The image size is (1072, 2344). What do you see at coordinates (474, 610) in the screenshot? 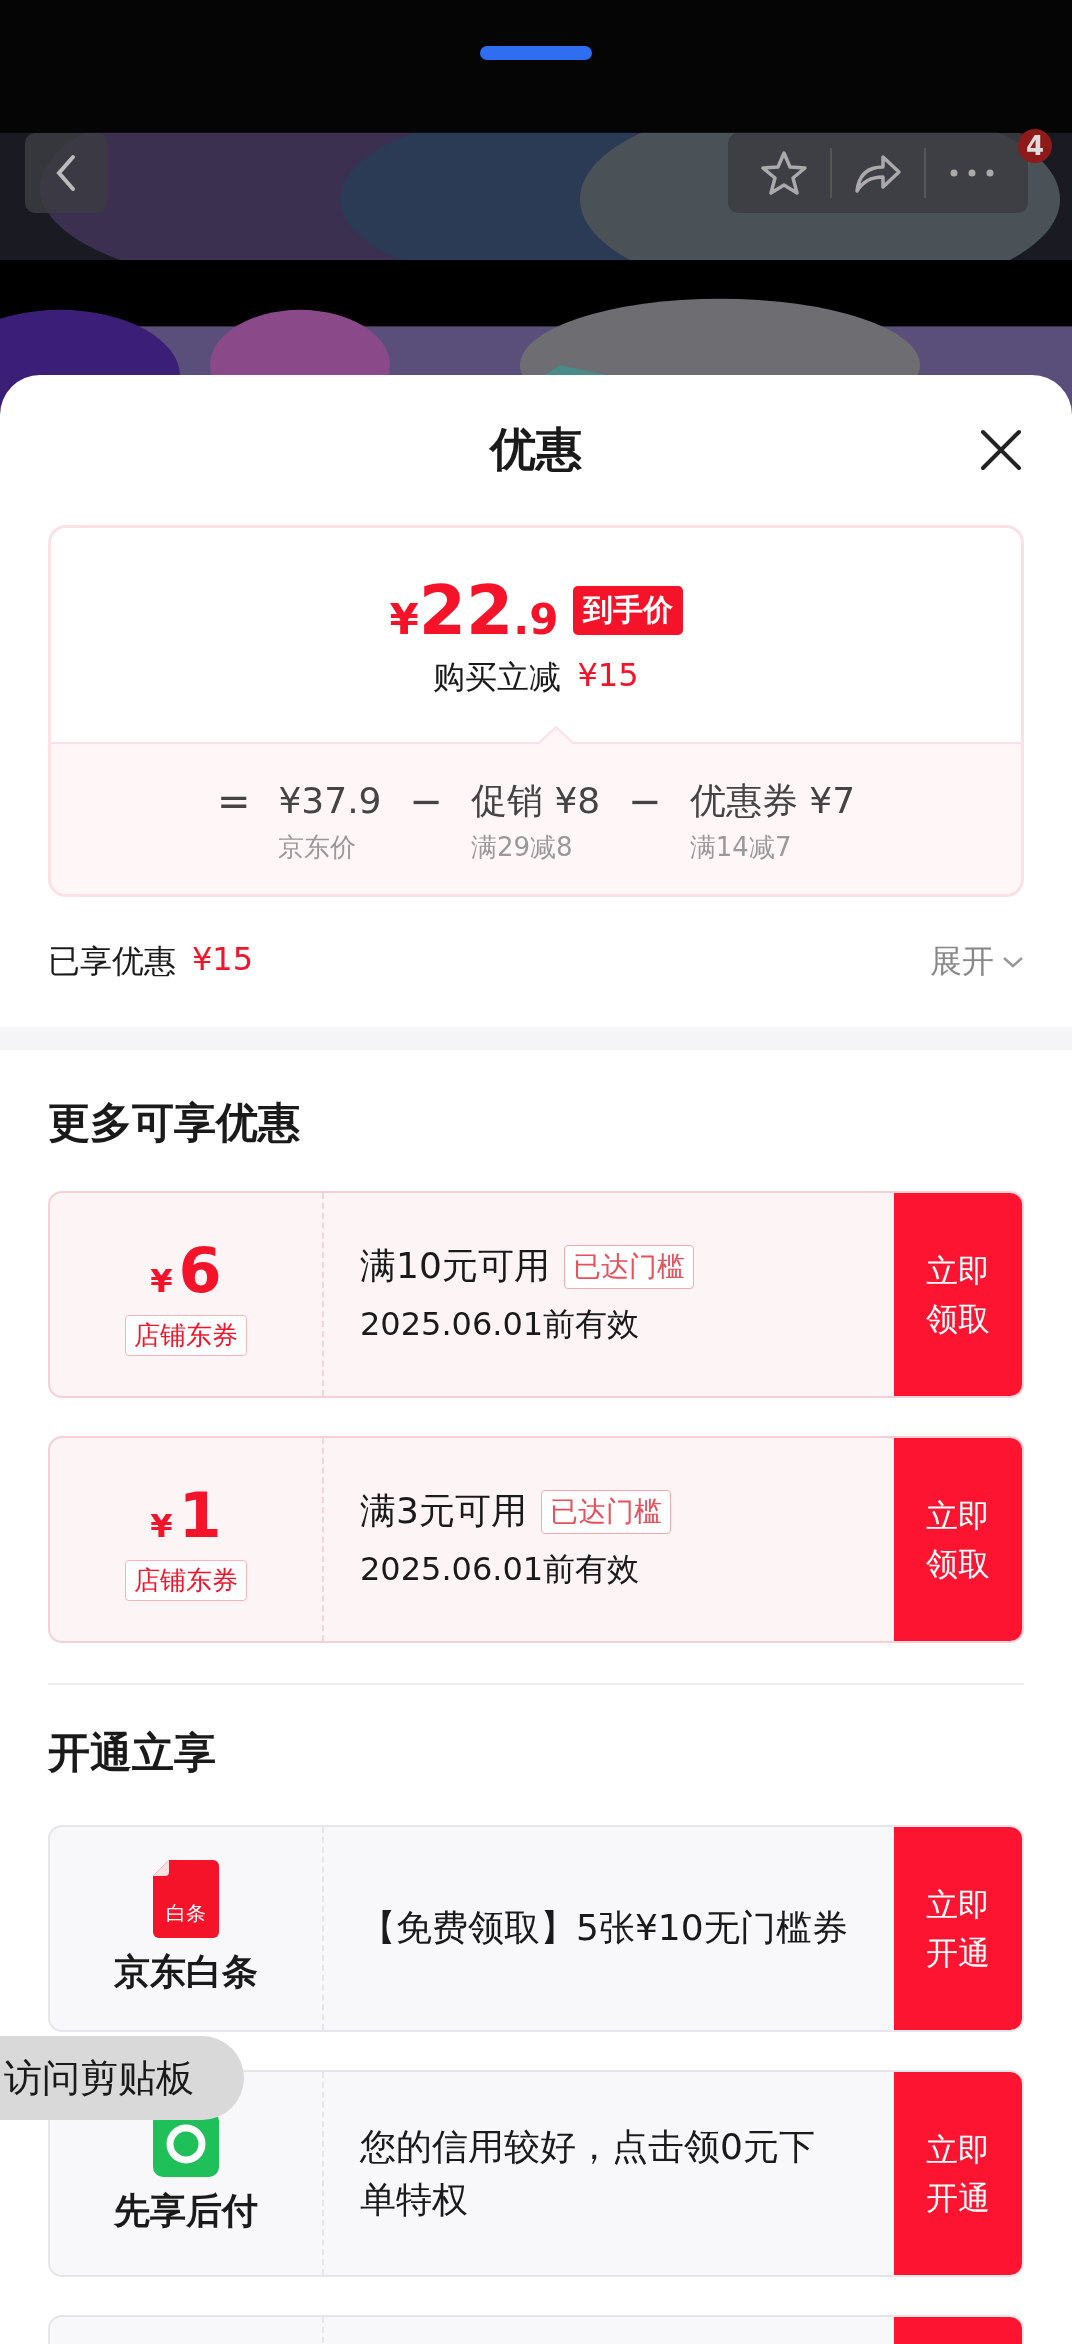
I see `final-price: ¥22.9` at bounding box center [474, 610].